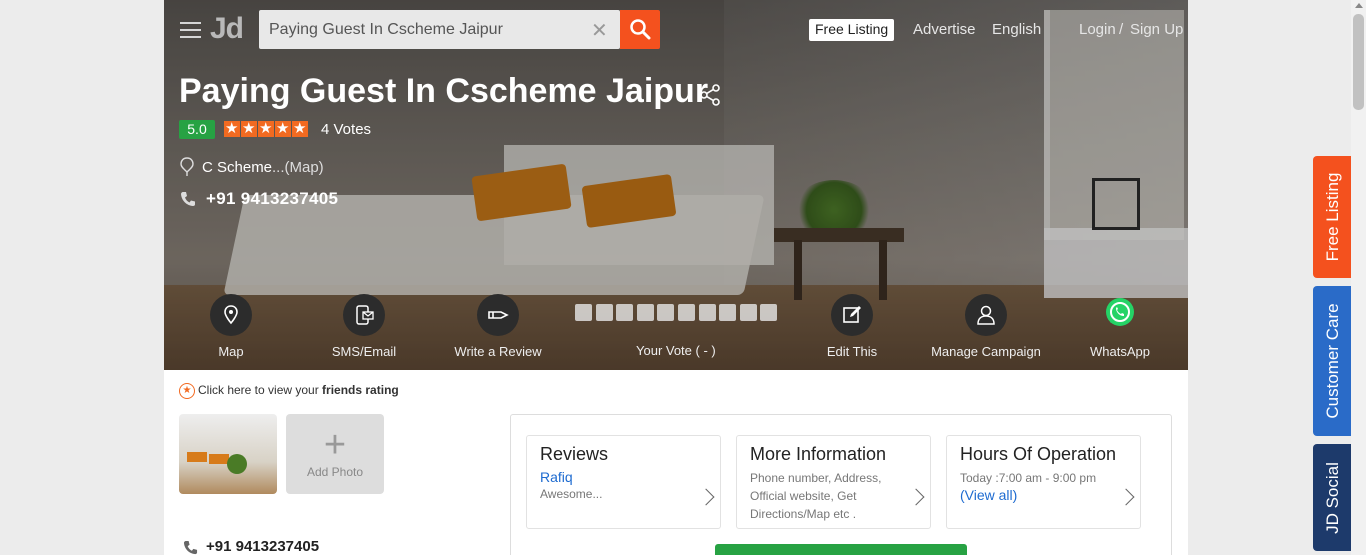 Image resolution: width=1366 pixels, height=555 pixels. I want to click on search-input, so click(439, 29).